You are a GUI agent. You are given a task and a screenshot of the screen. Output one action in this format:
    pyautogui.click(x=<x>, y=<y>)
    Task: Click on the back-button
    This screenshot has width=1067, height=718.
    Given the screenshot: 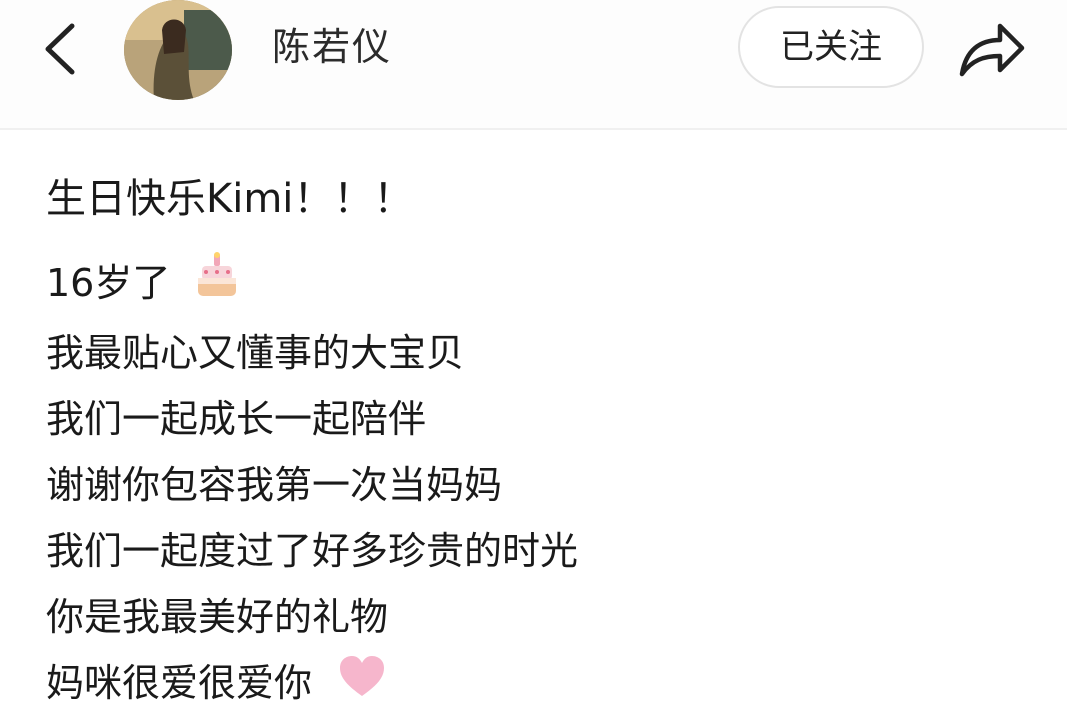 What is the action you would take?
    pyautogui.click(x=62, y=49)
    